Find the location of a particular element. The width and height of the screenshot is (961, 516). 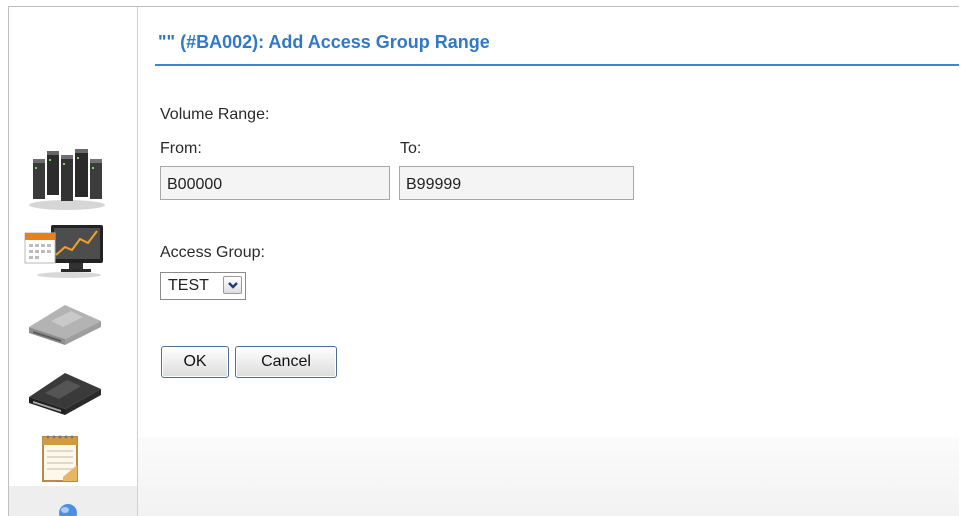

server-cluster-icon is located at coordinates (64, 178).